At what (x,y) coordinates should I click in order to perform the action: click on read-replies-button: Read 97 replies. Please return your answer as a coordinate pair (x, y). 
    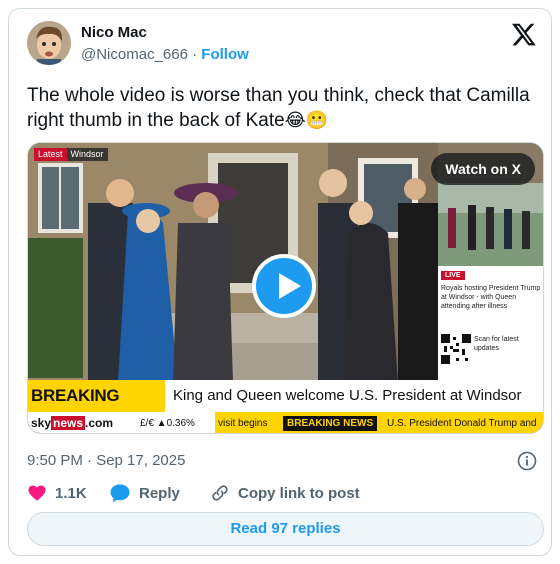
    Looking at the image, I should click on (285, 529).